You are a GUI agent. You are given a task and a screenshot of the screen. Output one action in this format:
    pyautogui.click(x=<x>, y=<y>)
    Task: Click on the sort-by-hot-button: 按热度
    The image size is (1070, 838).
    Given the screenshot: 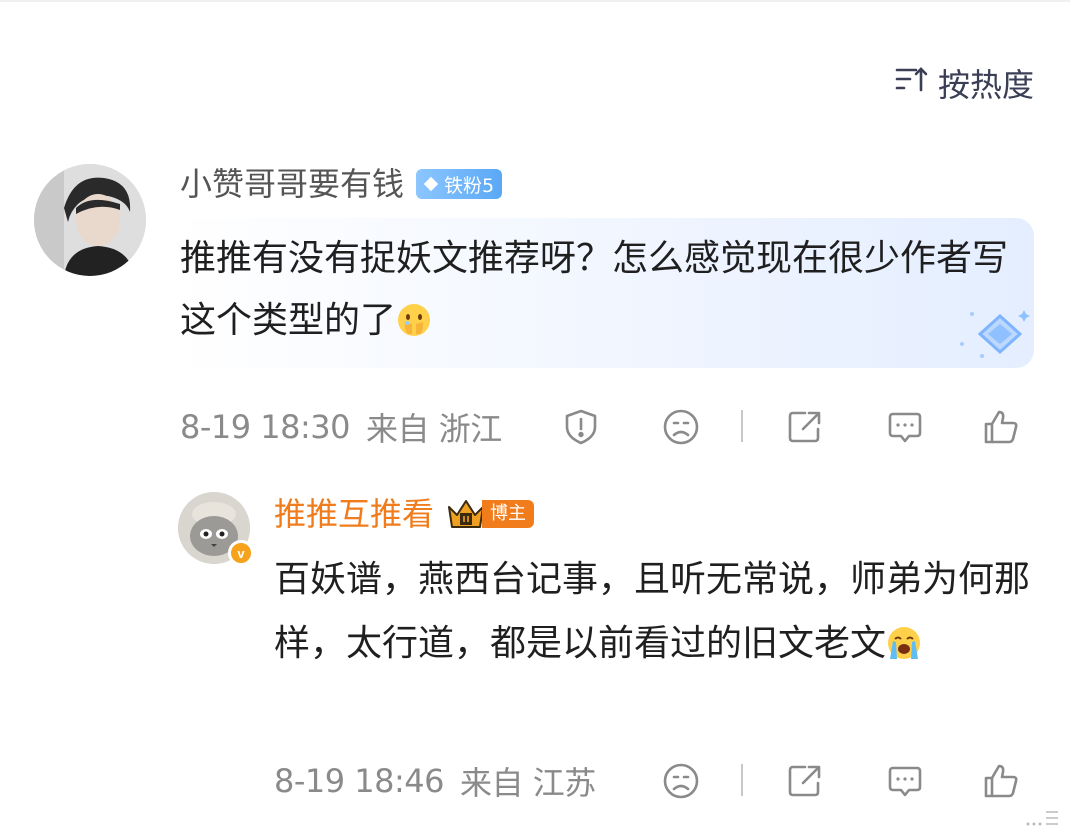 What is the action you would take?
    pyautogui.click(x=964, y=83)
    